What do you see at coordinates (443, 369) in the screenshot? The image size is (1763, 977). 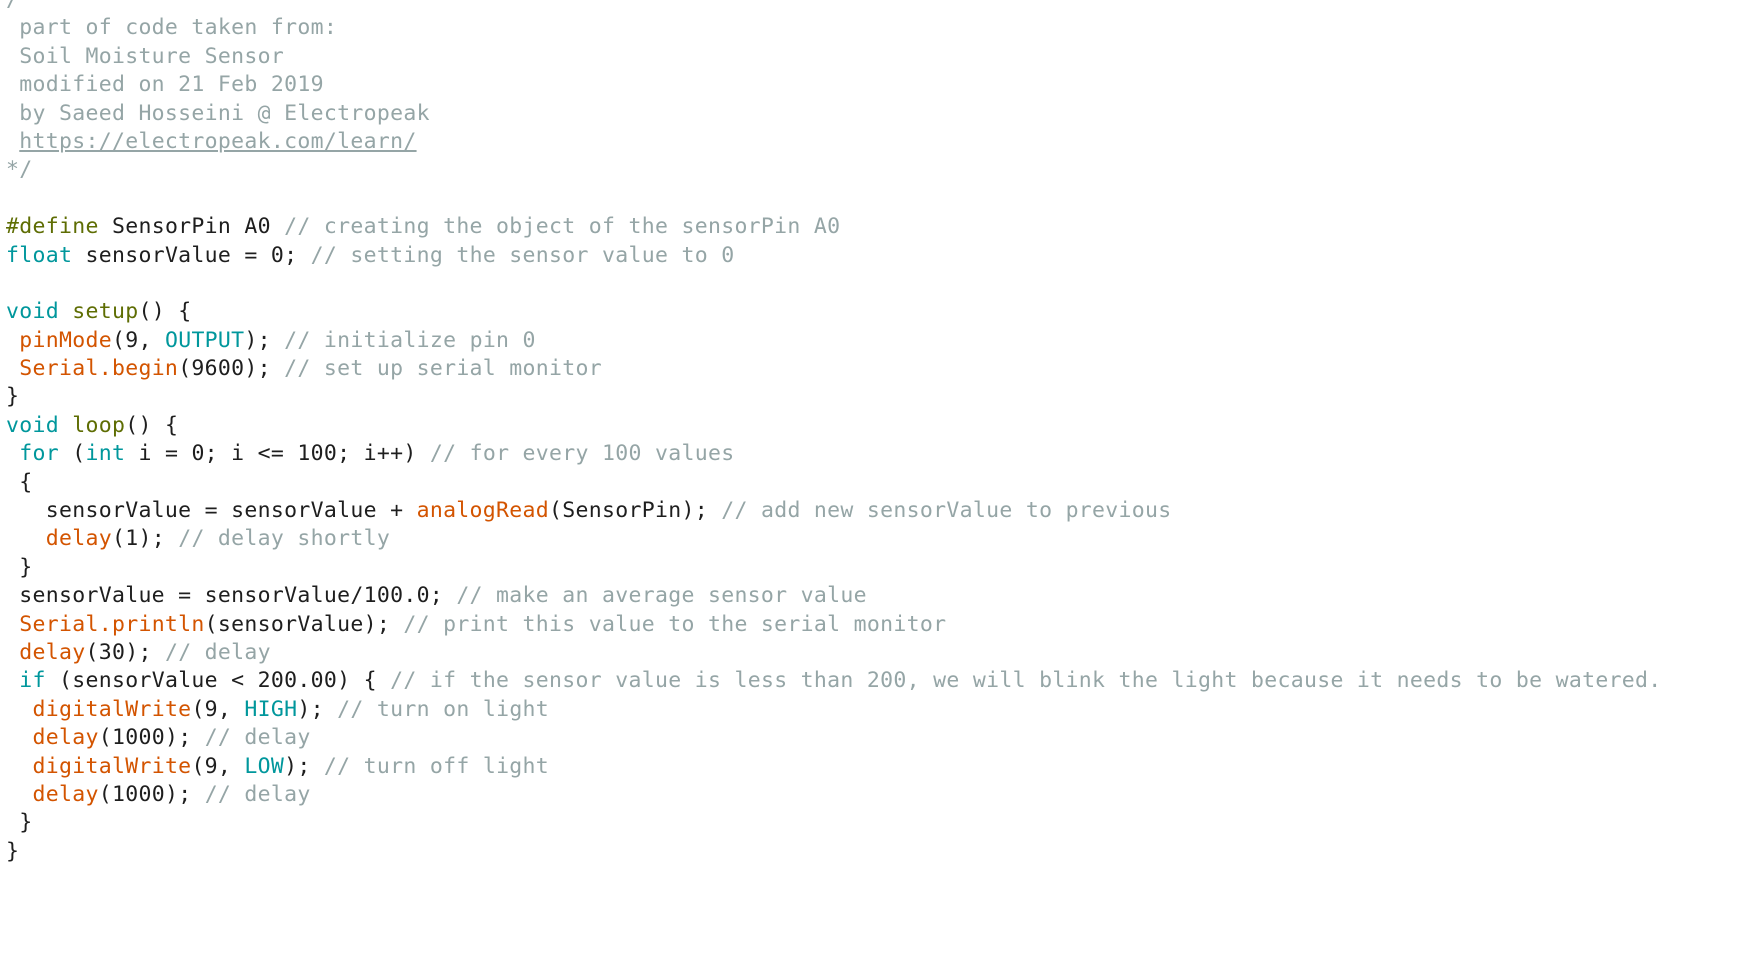 I see `comment-token: // set up serial monitor` at bounding box center [443, 369].